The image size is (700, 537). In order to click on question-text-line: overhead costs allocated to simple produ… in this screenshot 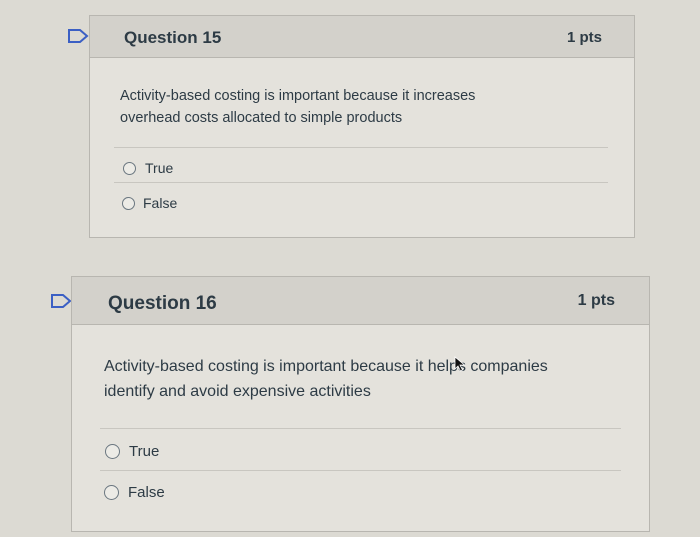, I will do `click(261, 118)`.